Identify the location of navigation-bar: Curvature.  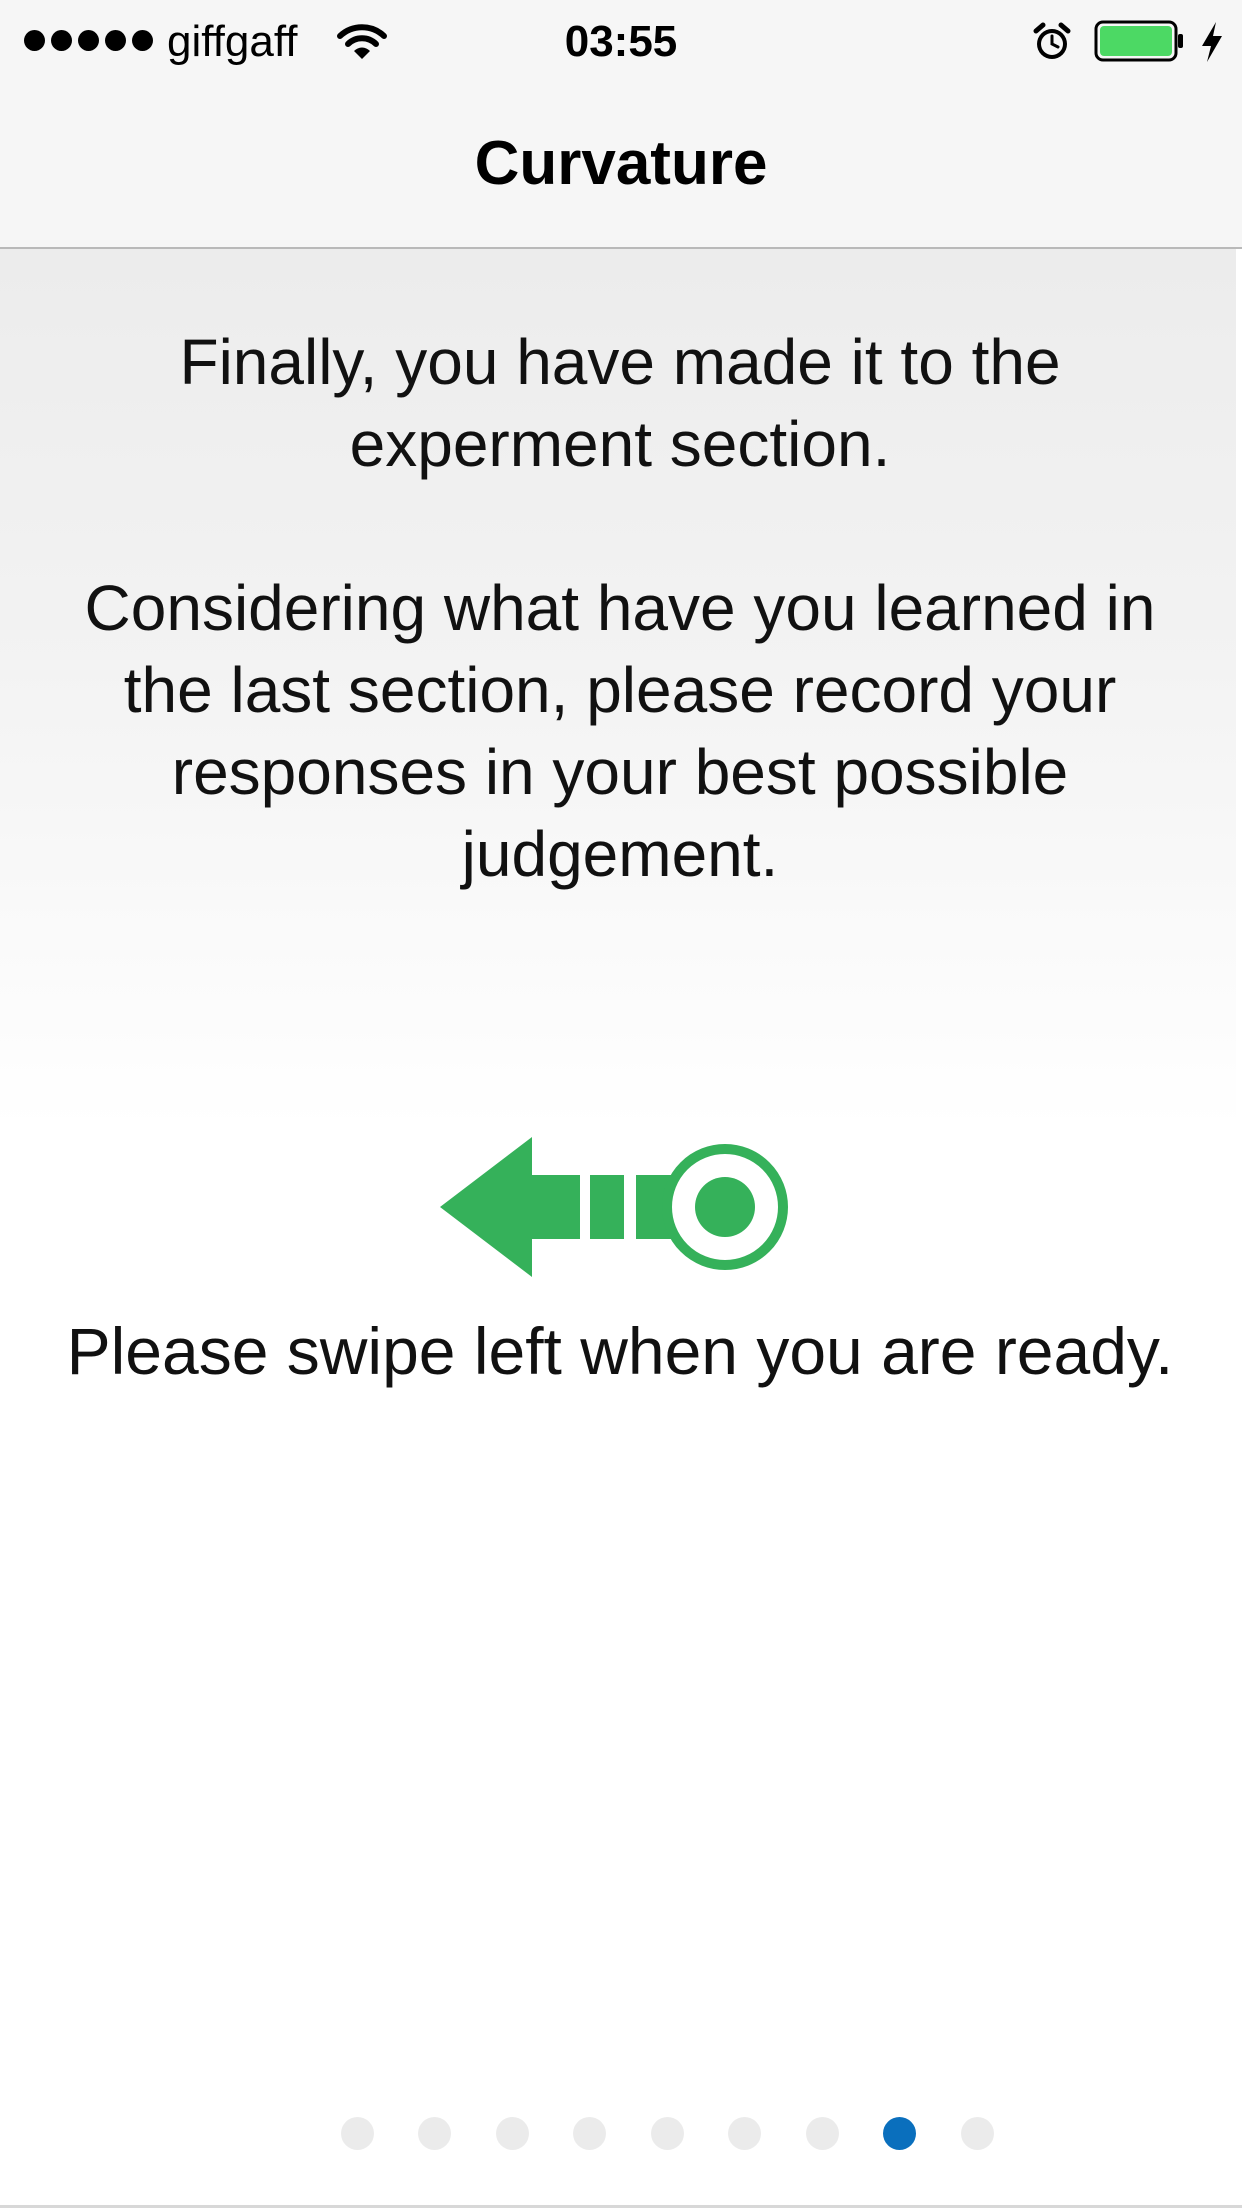
(621, 165).